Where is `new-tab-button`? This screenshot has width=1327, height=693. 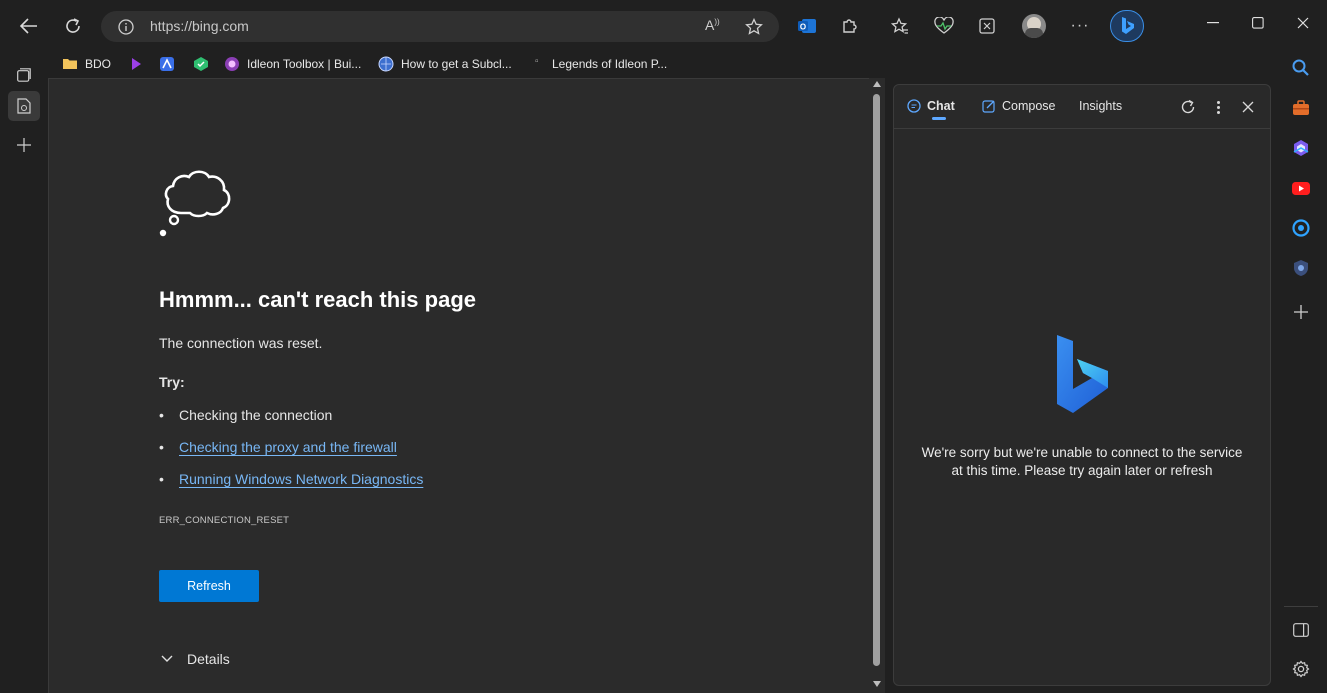
new-tab-button is located at coordinates (24, 145).